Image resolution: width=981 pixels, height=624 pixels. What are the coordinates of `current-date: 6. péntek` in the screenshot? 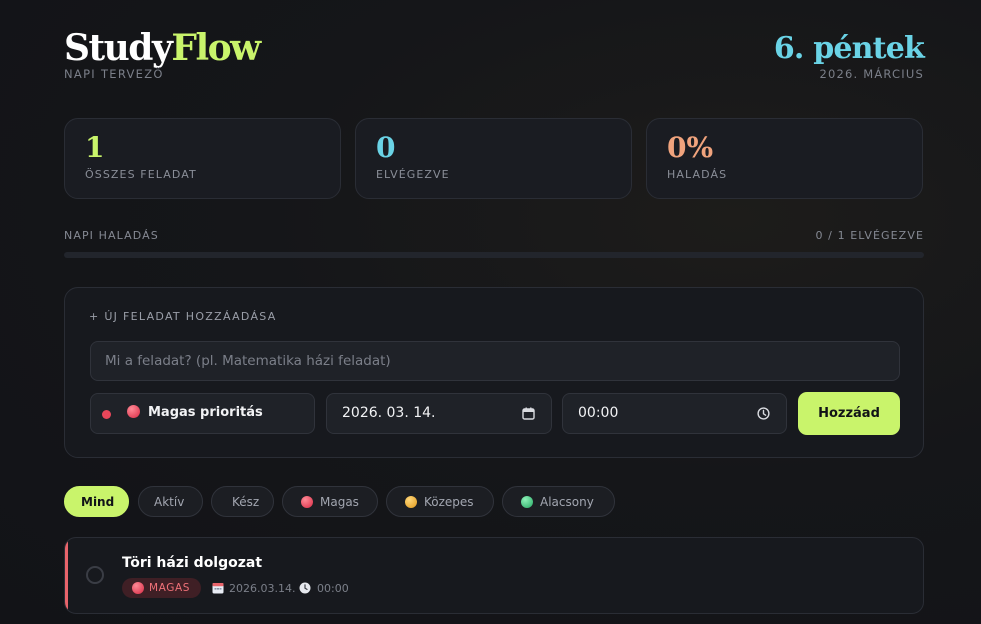 It's located at (849, 48).